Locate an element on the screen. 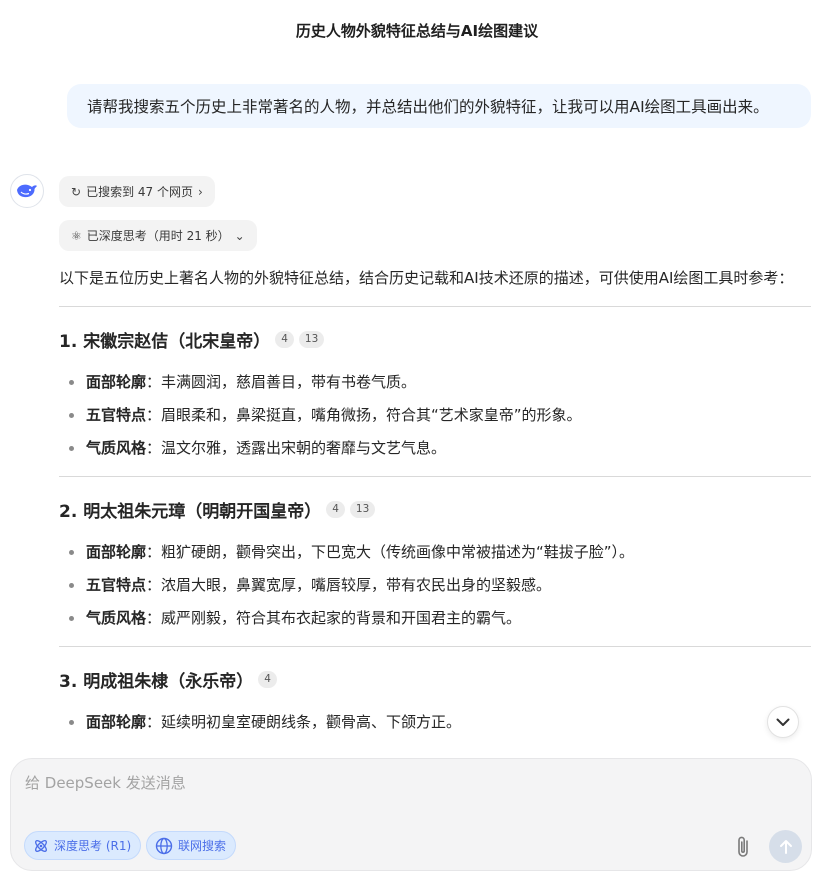 The height and width of the screenshot is (875, 834). deep-think-toggle-label: 深度思考 (R1) is located at coordinates (93, 846).